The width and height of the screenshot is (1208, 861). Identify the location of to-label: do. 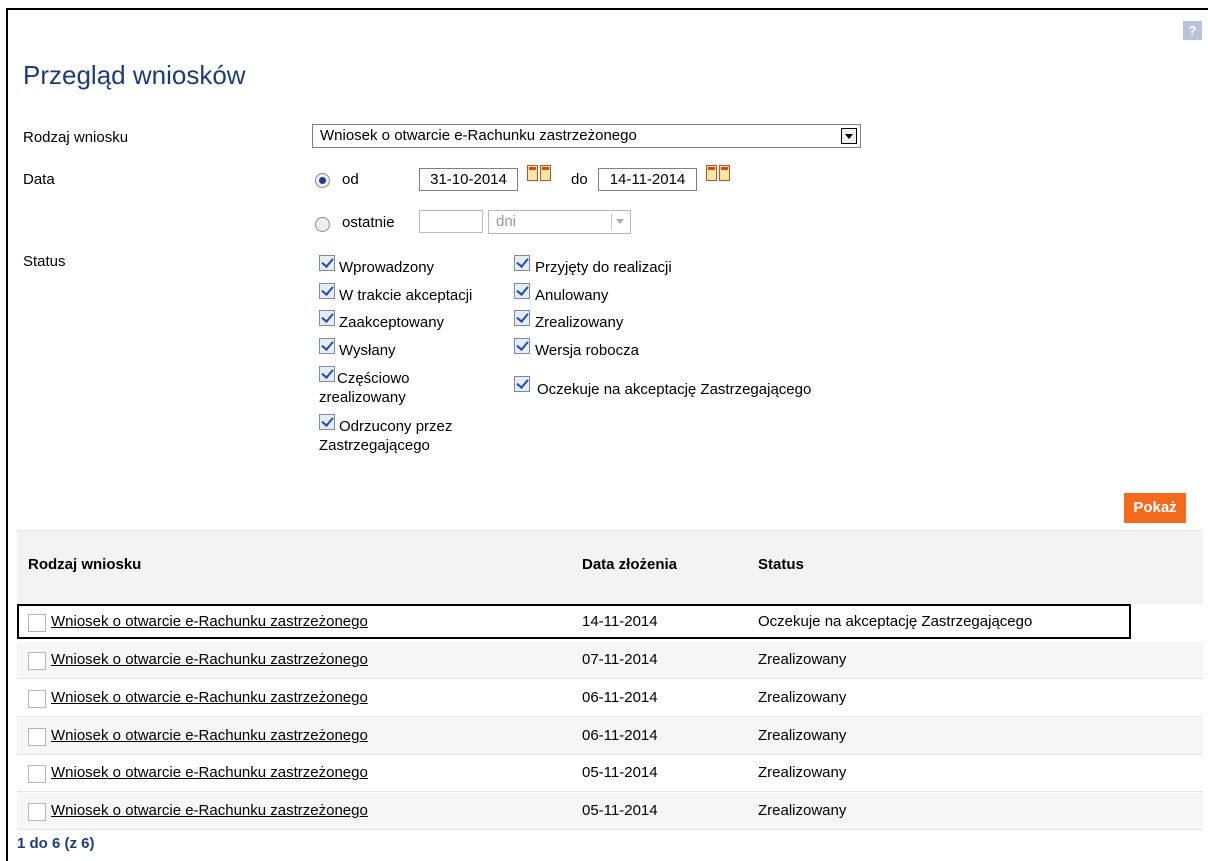
(579, 179).